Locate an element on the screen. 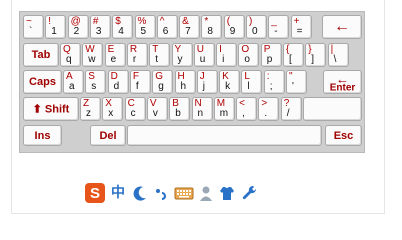  key-r4-5: Nn is located at coordinates (202, 109).